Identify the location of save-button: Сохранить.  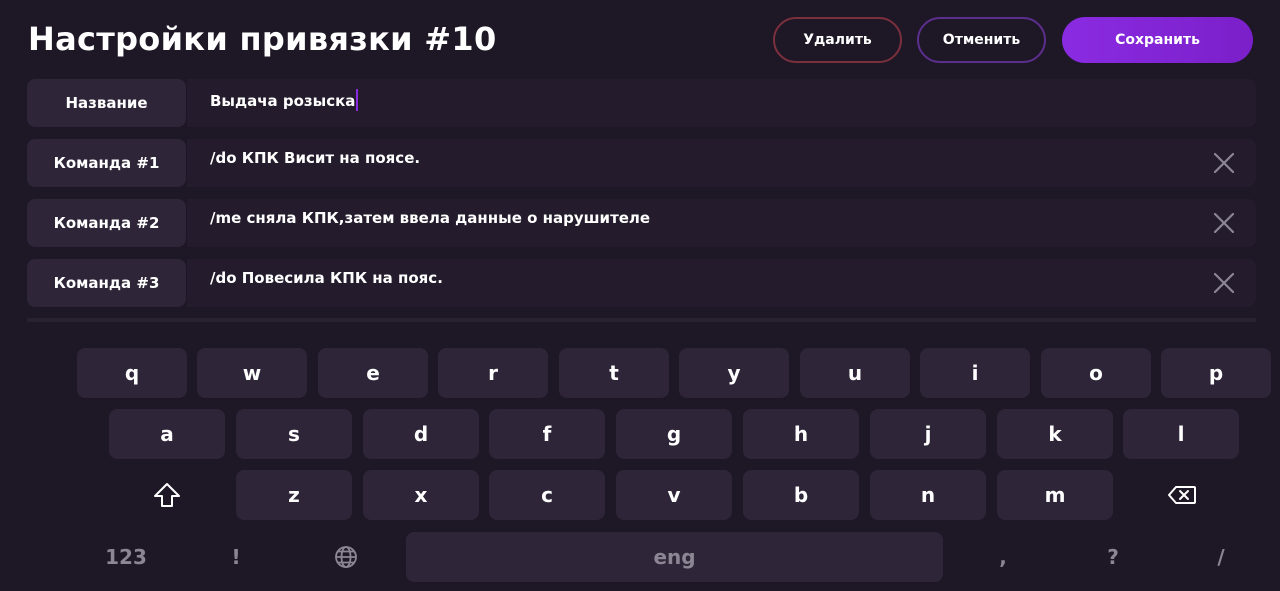
(1157, 40).